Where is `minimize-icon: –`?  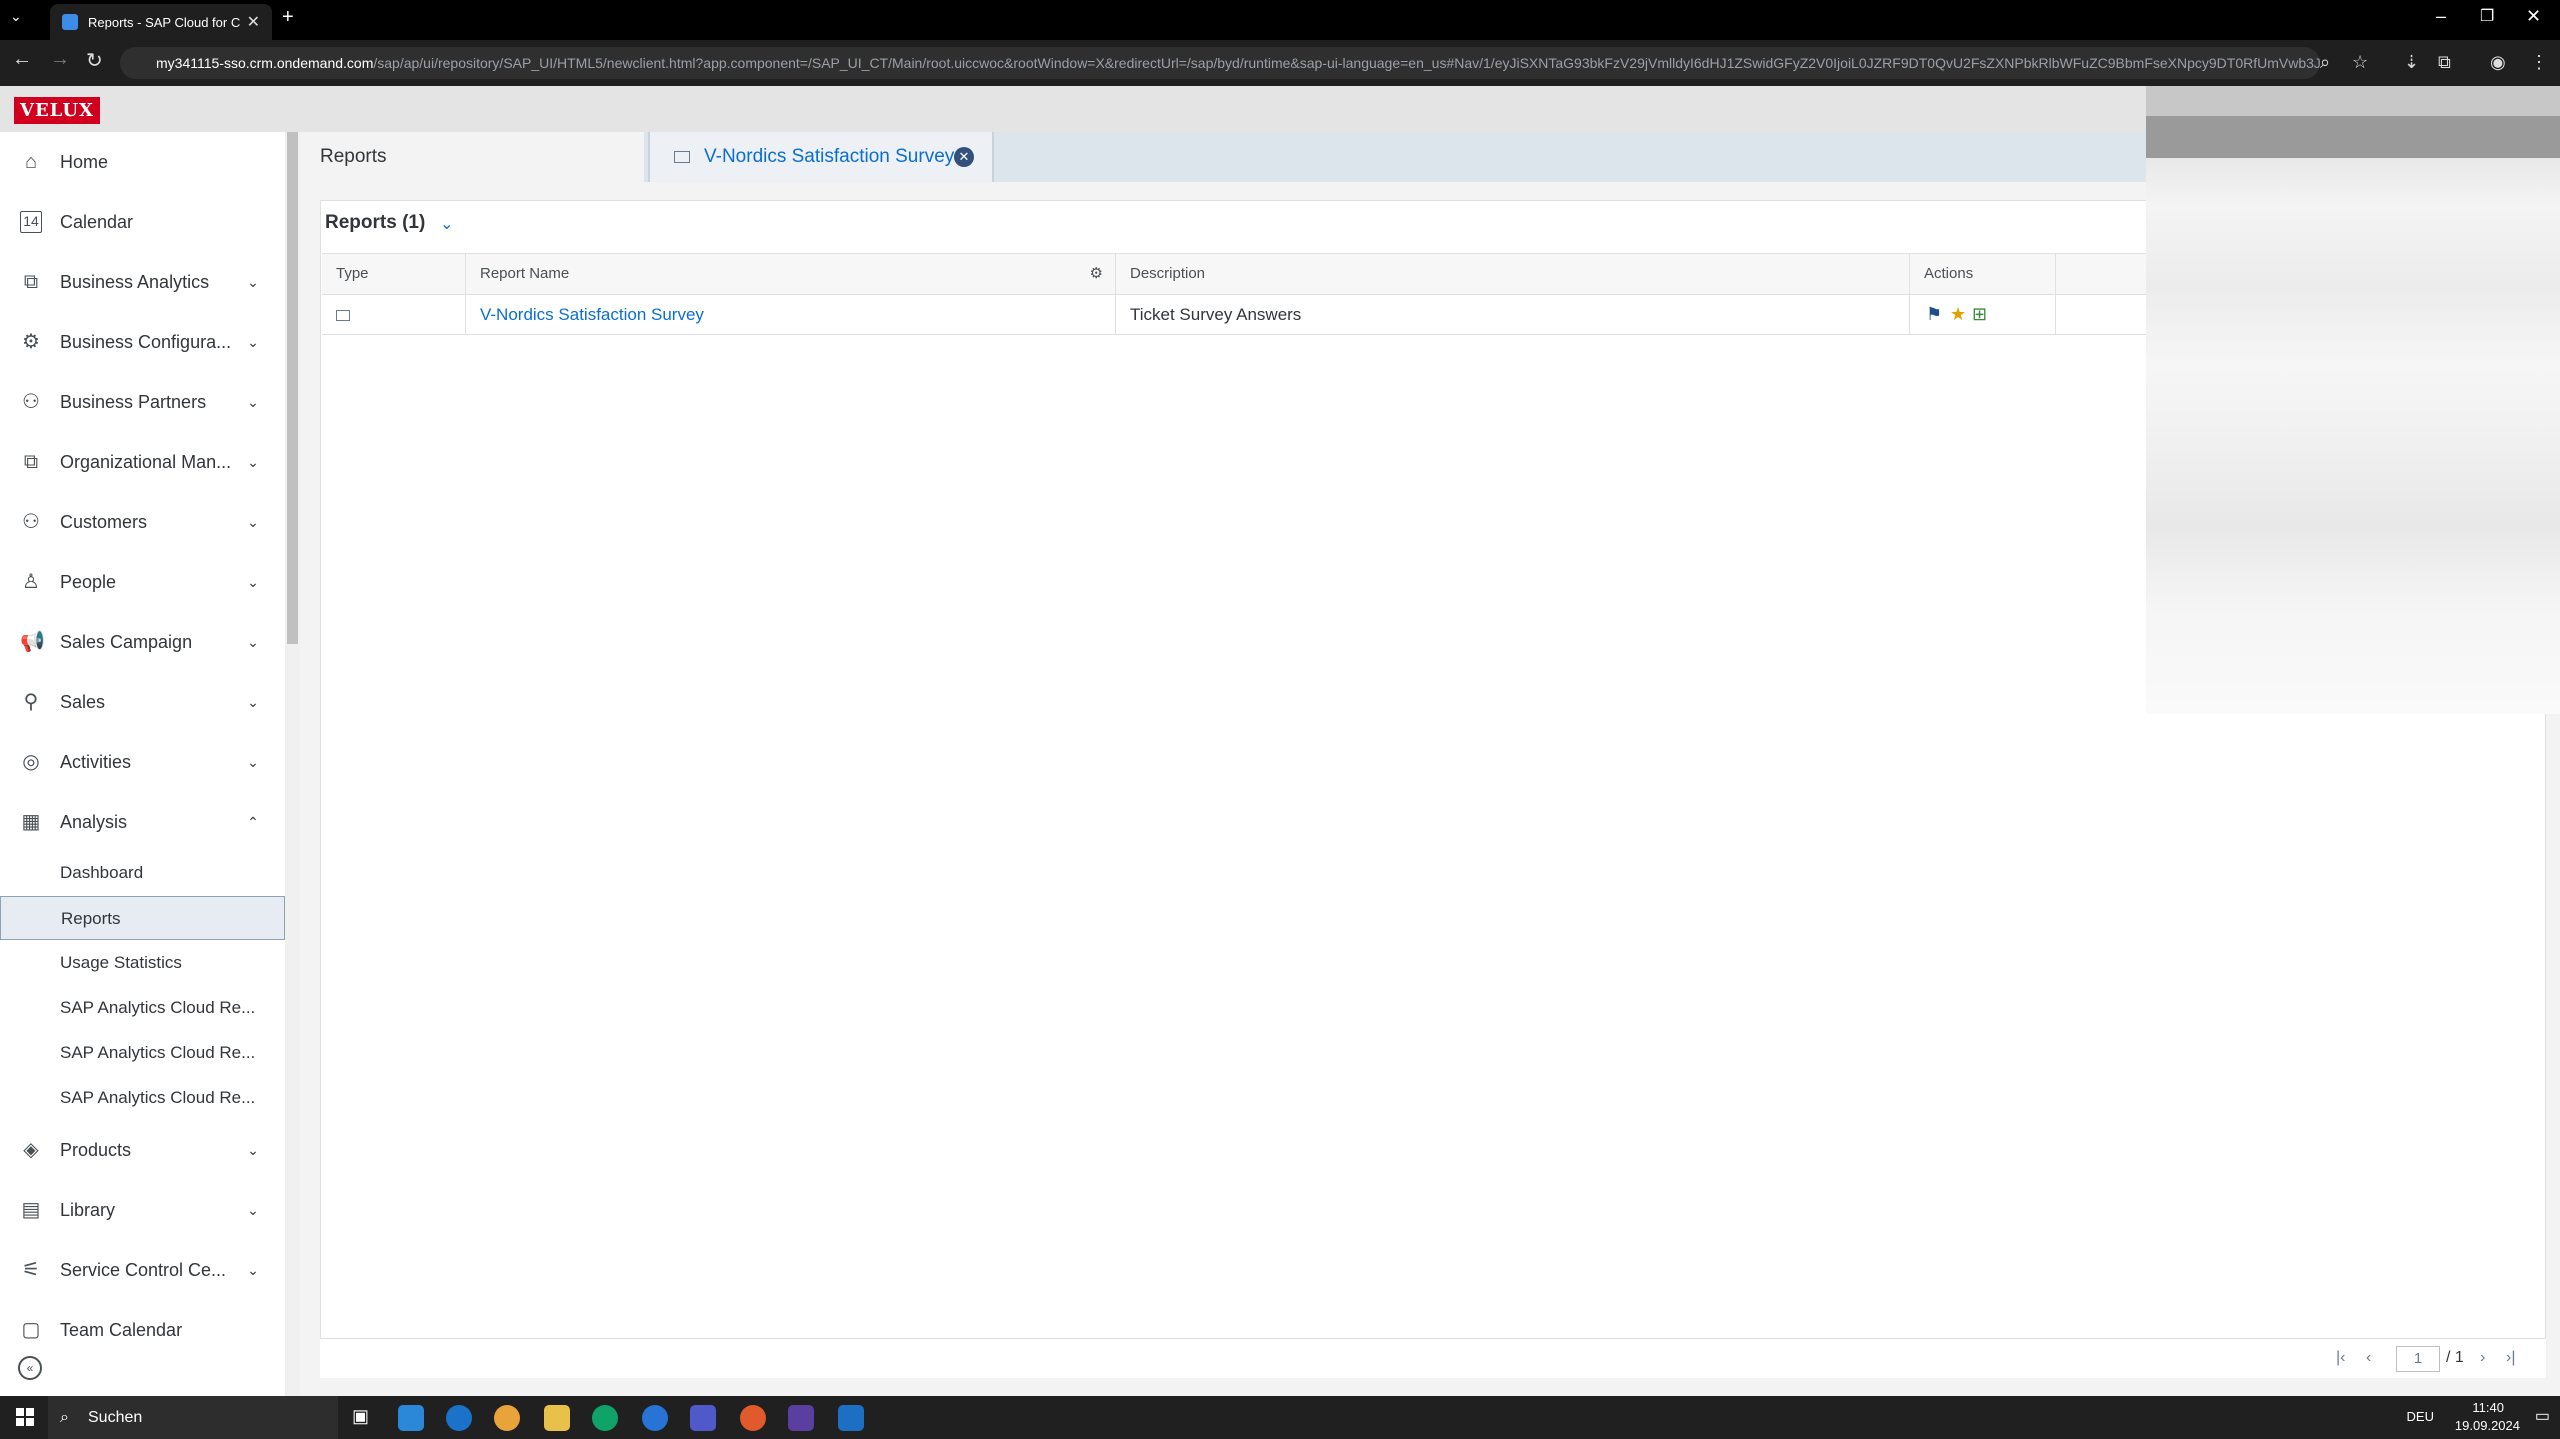
minimize-icon: – is located at coordinates (2441, 16).